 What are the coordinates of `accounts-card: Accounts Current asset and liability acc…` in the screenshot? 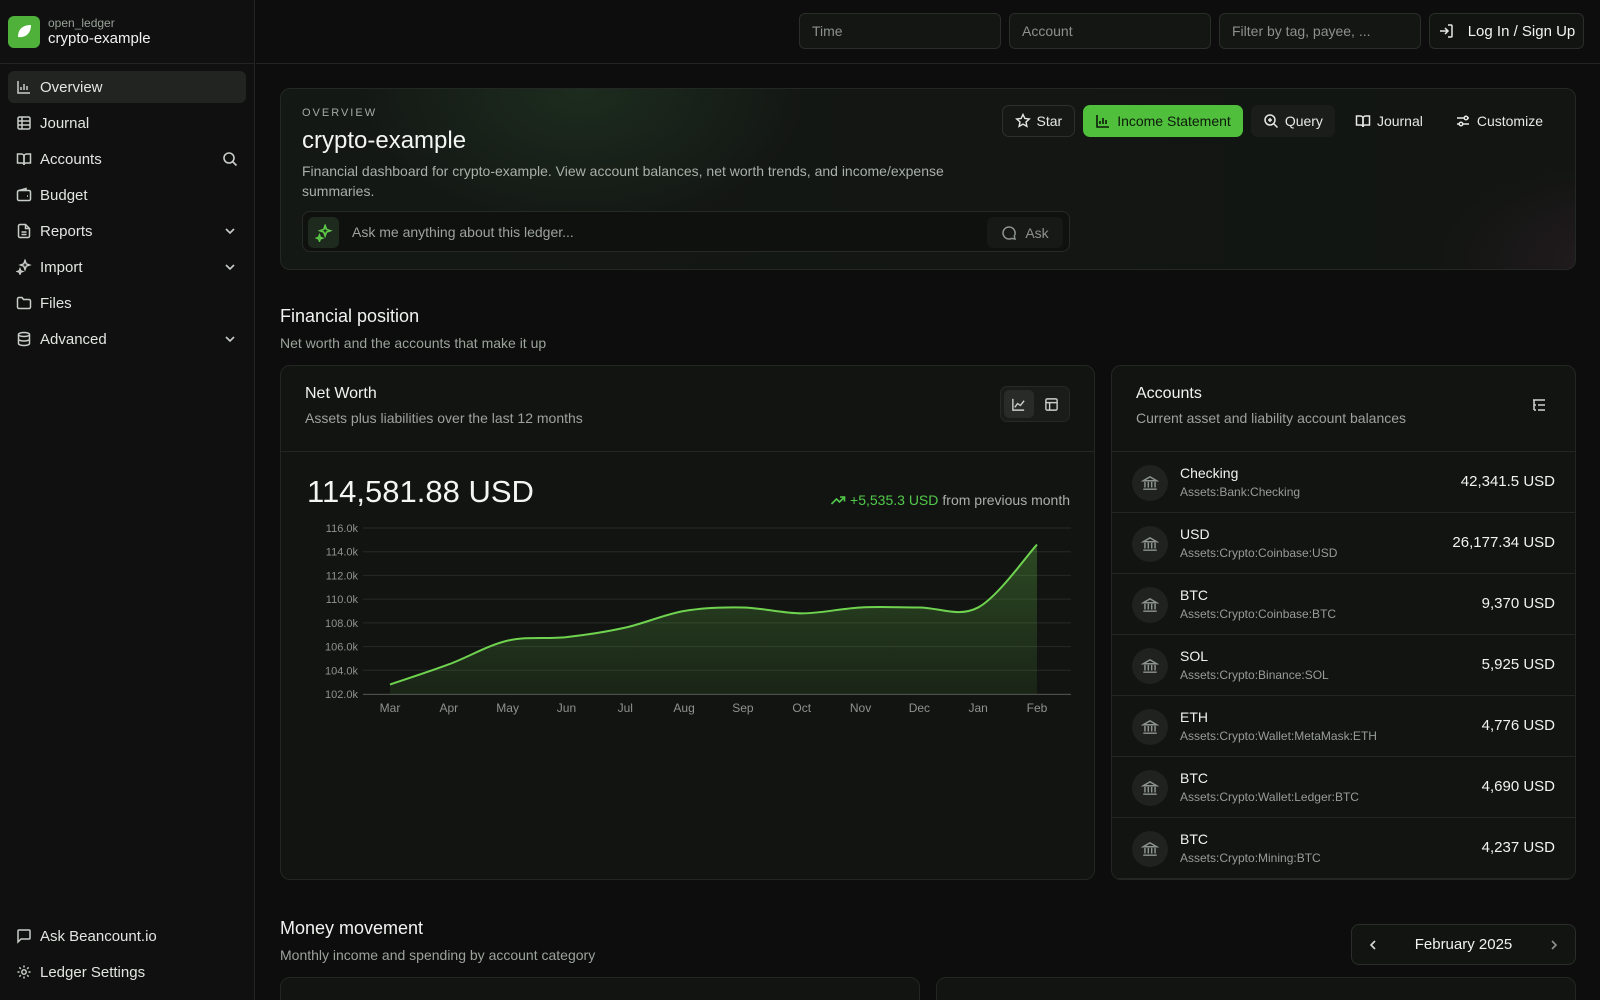 It's located at (1343, 622).